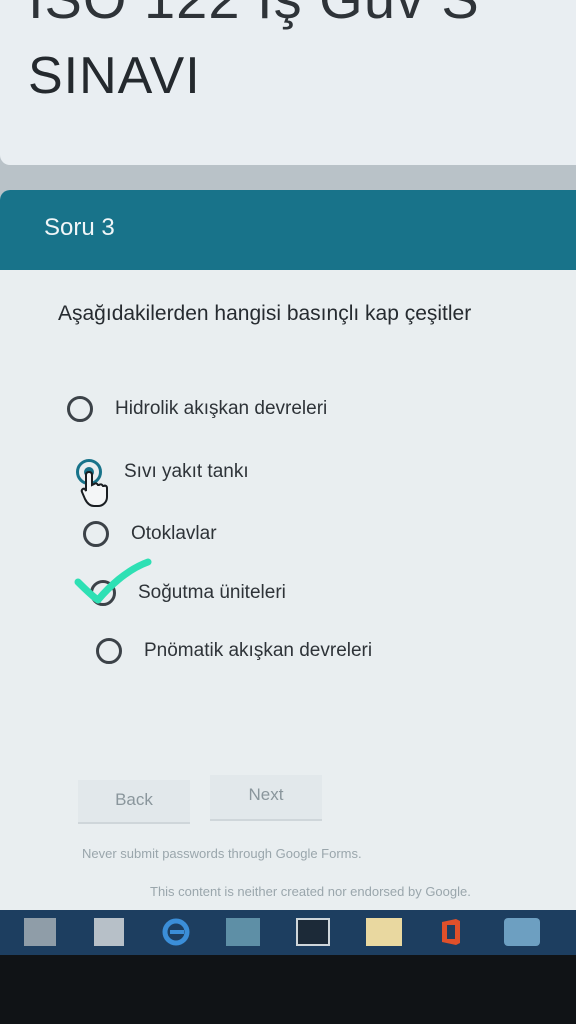 The height and width of the screenshot is (1024, 576). What do you see at coordinates (288, 989) in the screenshot?
I see `monitor-bezel` at bounding box center [288, 989].